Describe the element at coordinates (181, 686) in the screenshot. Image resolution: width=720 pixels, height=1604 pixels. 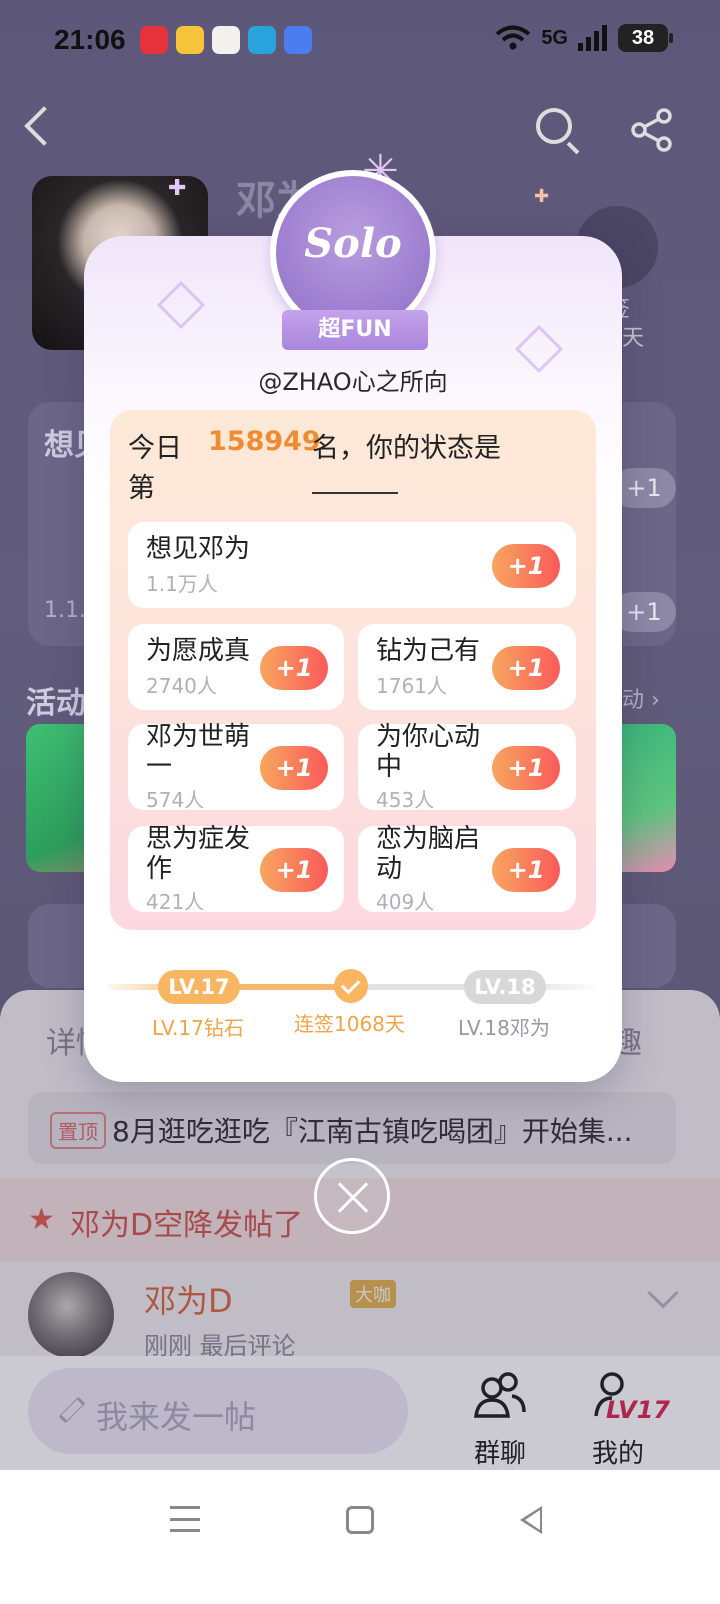
I see `mood-option-count: 2740人` at that location.